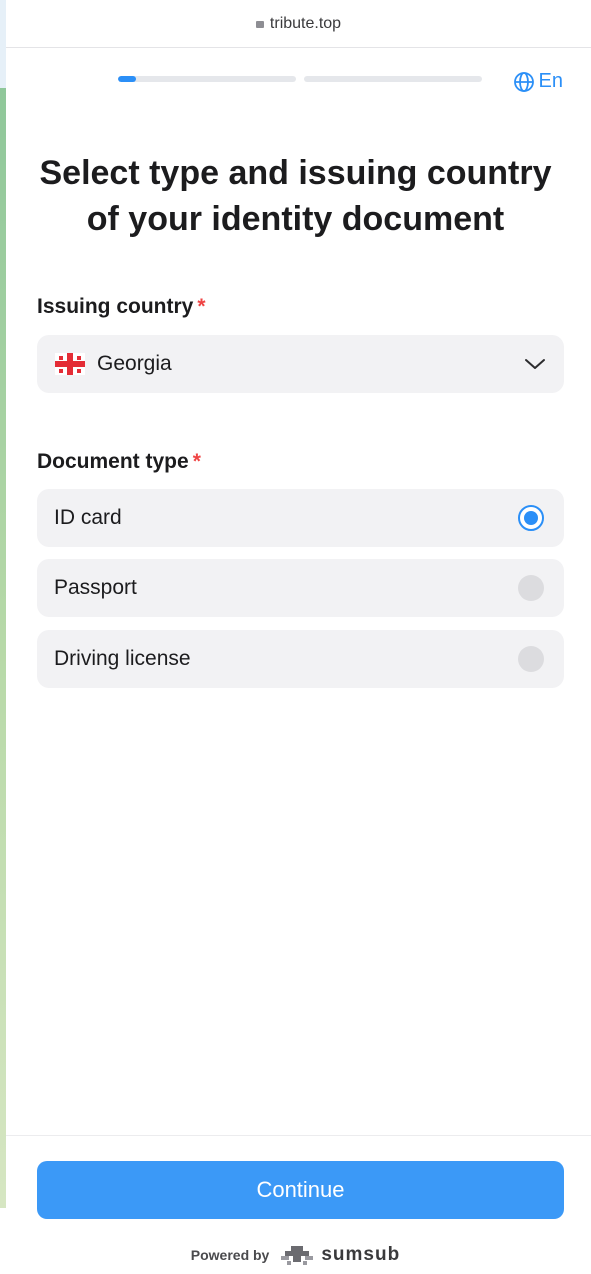 This screenshot has width=591, height=1274. I want to click on footer-divider, so click(298, 1135).